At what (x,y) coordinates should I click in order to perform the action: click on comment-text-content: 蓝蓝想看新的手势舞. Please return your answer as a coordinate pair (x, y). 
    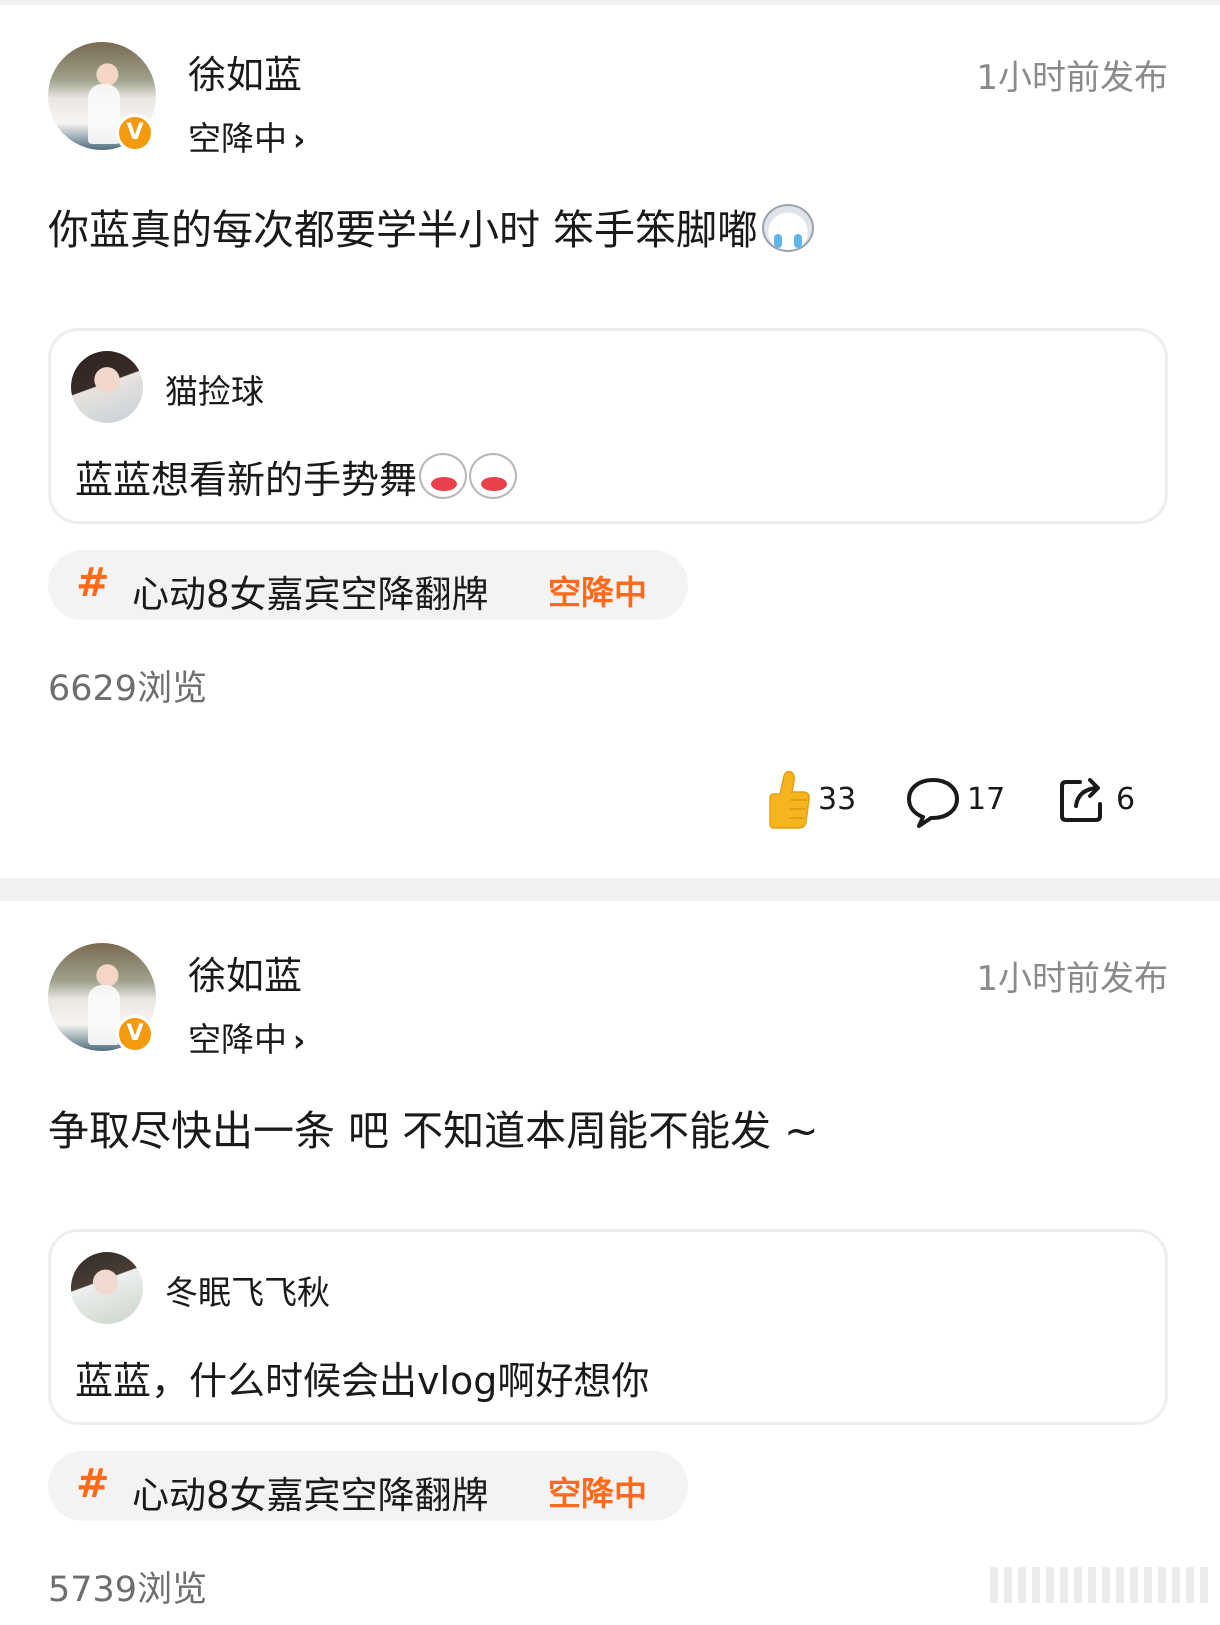
    Looking at the image, I should click on (246, 480).